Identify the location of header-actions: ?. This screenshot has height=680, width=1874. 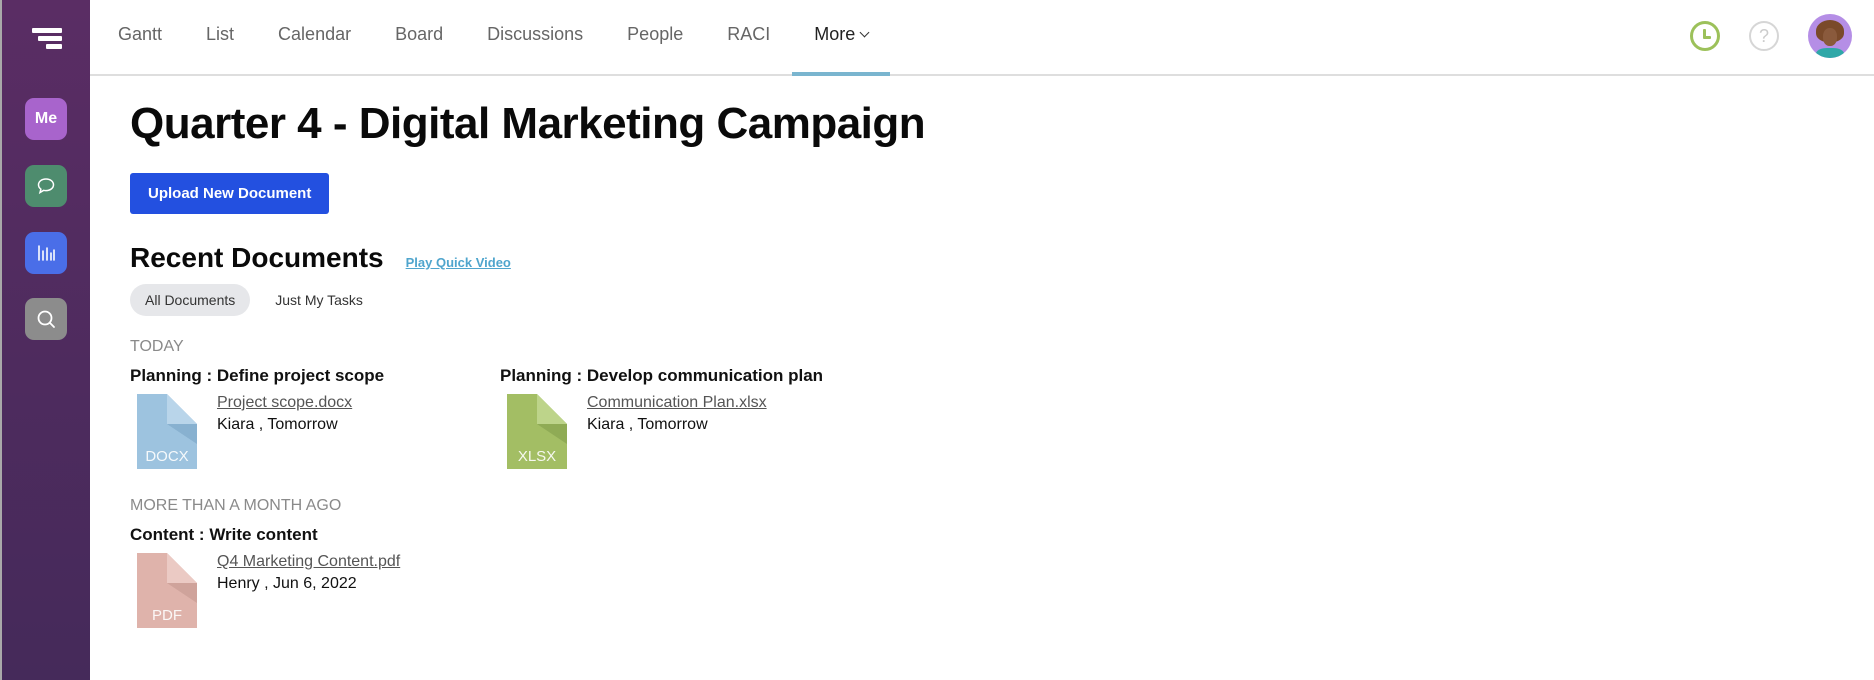
(1771, 36).